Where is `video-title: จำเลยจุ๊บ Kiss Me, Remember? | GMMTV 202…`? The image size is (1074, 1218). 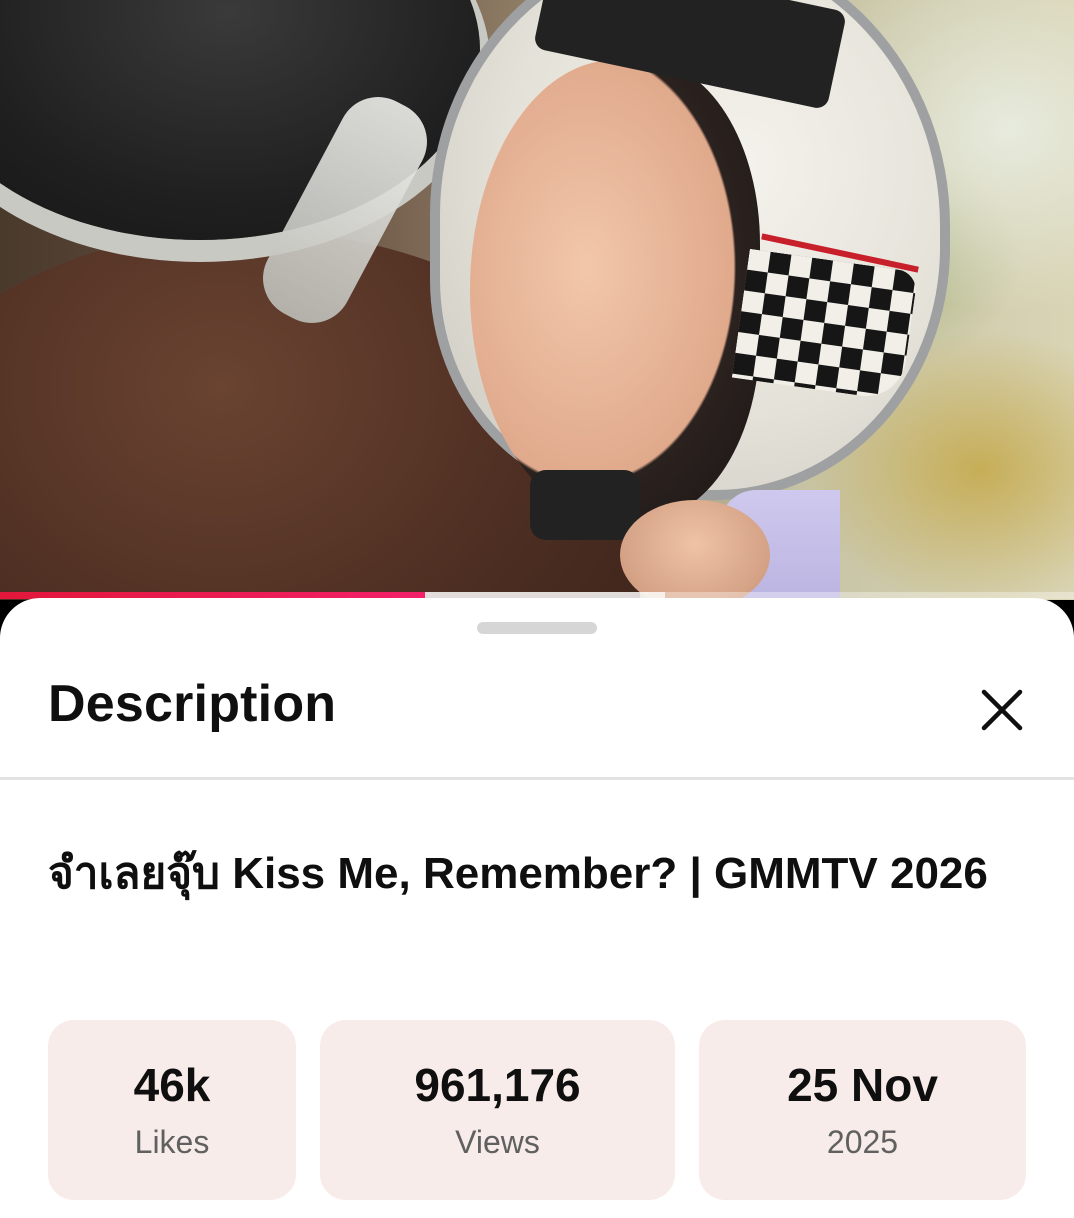
video-title: จำเลยจุ๊บ Kiss Me, Remember? | GMMTV 202… is located at coordinates (518, 873).